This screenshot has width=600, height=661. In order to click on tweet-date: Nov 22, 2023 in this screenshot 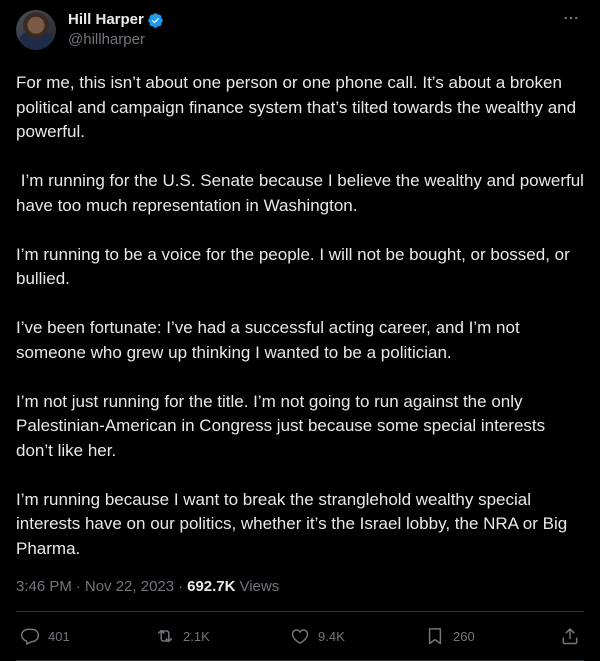, I will do `click(129, 587)`.